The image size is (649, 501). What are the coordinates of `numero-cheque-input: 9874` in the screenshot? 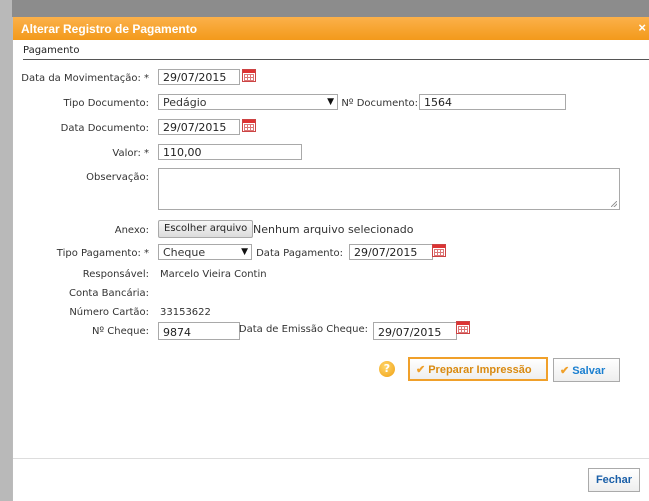 It's located at (199, 331).